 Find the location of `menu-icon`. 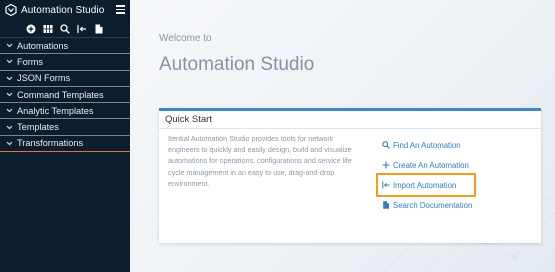

menu-icon is located at coordinates (120, 9).